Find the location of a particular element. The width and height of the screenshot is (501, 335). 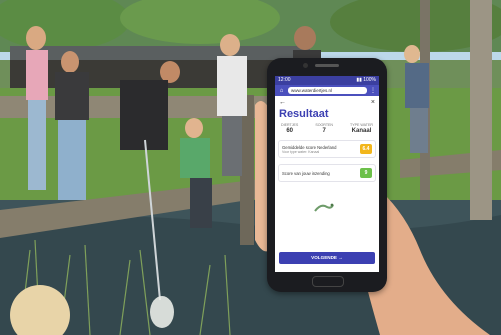

browser-url-bar: ⌂ www.waterdiertjes.nl ⋮ is located at coordinates (327, 90).